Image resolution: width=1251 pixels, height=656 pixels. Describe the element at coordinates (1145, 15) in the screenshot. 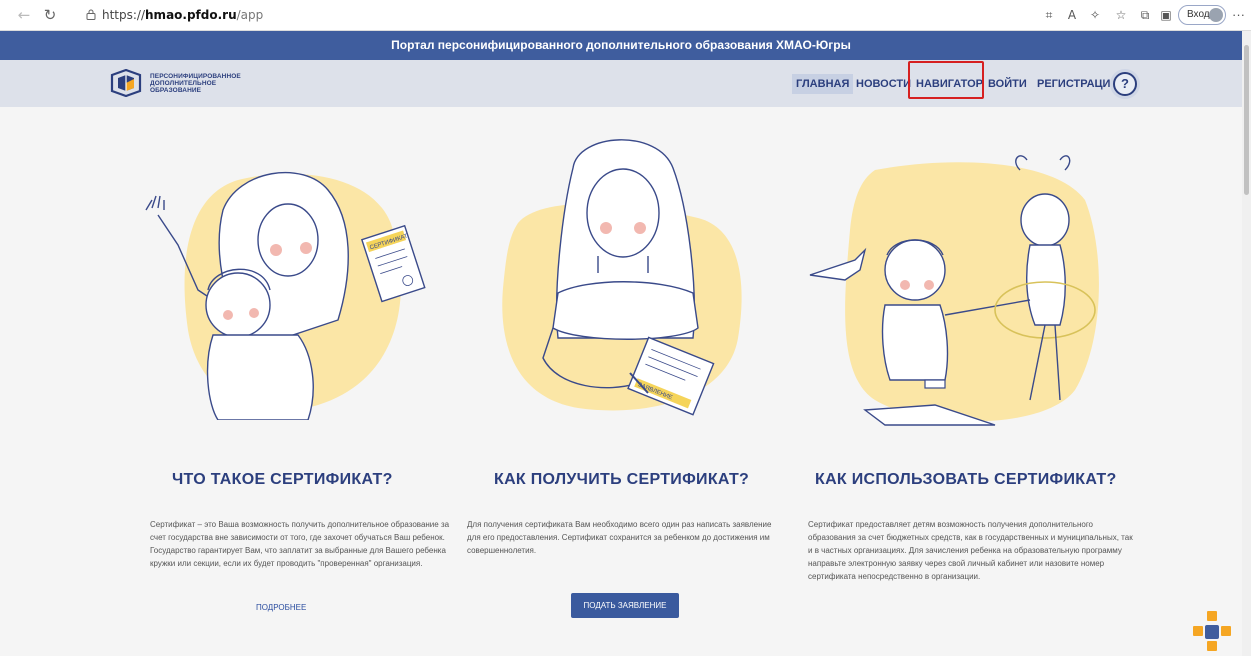

I see `collections-icon: ⧉` at that location.